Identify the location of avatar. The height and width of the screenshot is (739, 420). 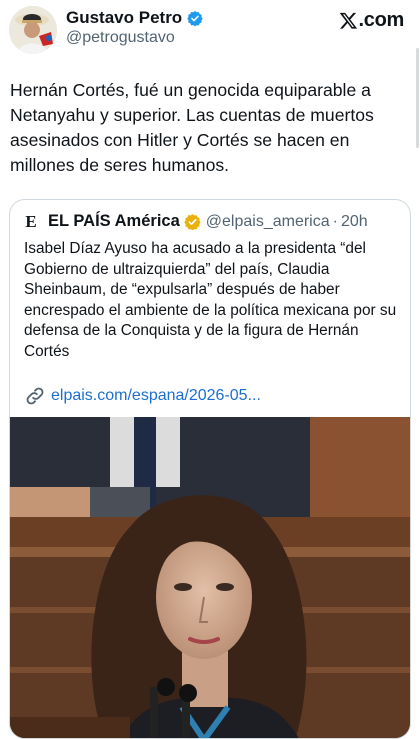
(33, 30).